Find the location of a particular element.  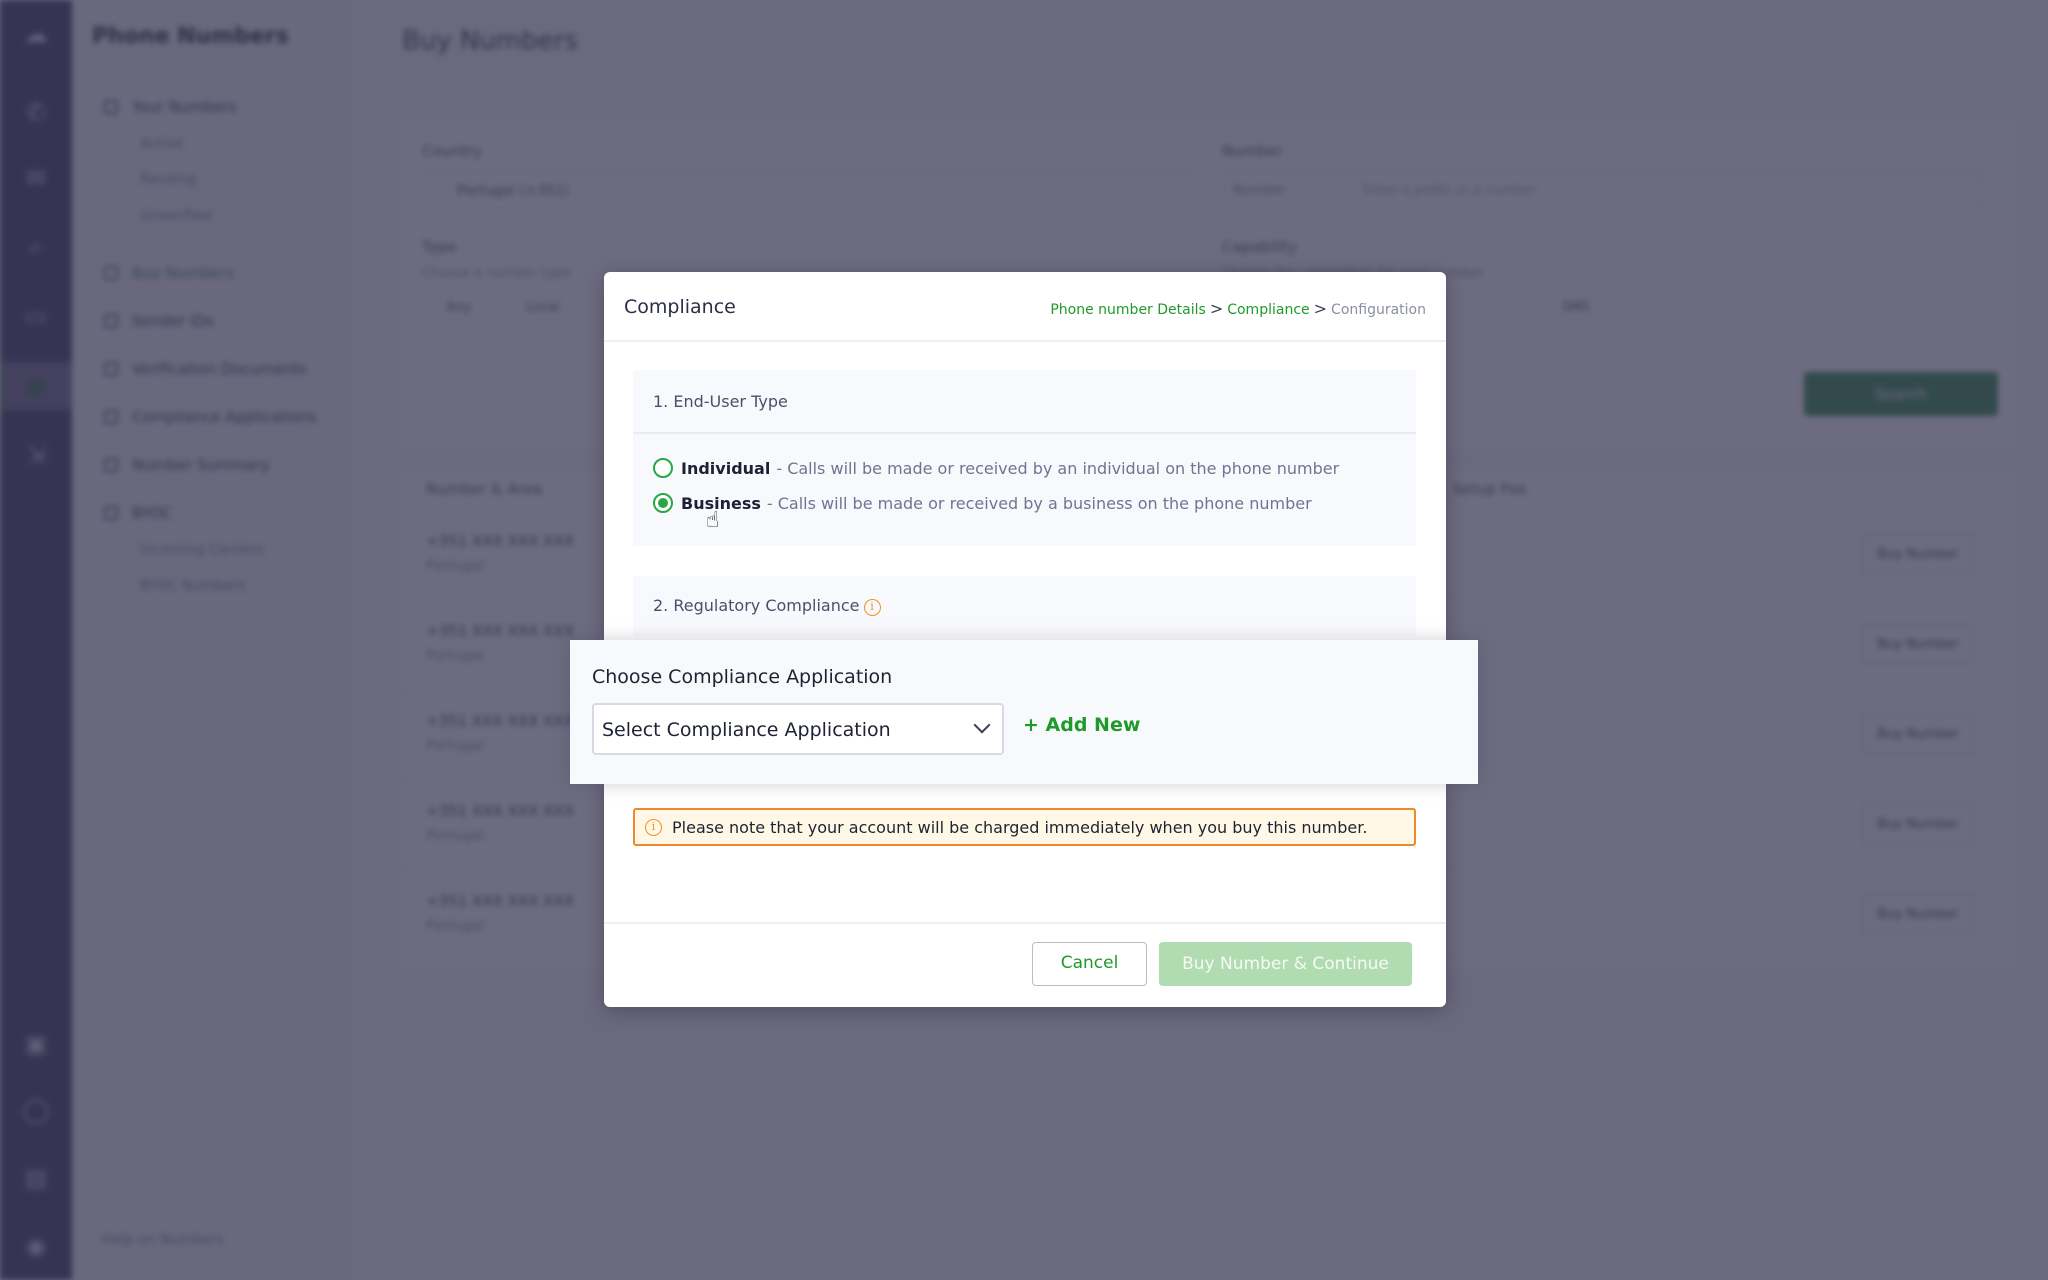

section-title-text: 2. Regulatory Compliance is located at coordinates (756, 605).